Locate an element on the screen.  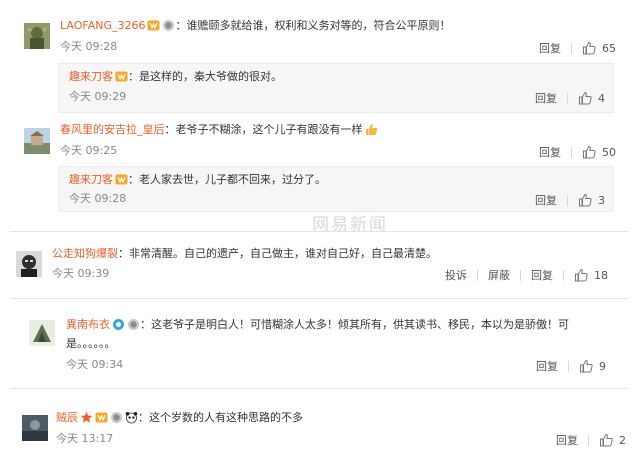
comment-time: 今天 09:25 is located at coordinates (89, 150).